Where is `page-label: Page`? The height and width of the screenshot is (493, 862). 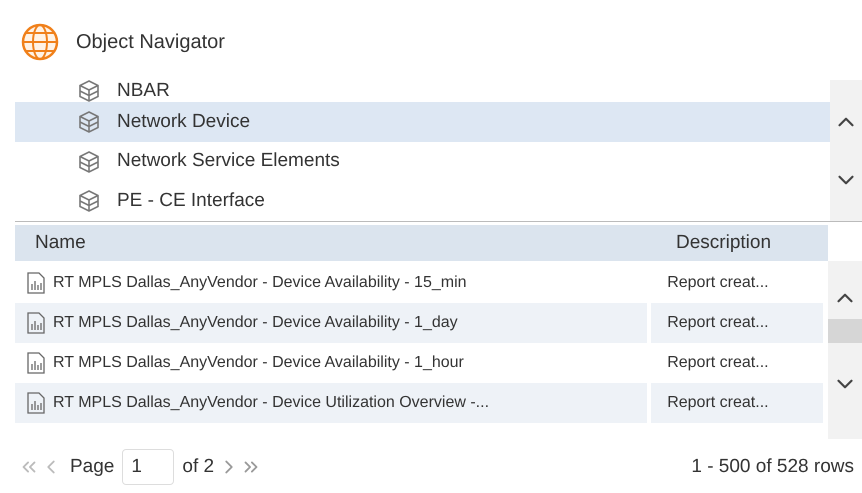 page-label: Page is located at coordinates (92, 466).